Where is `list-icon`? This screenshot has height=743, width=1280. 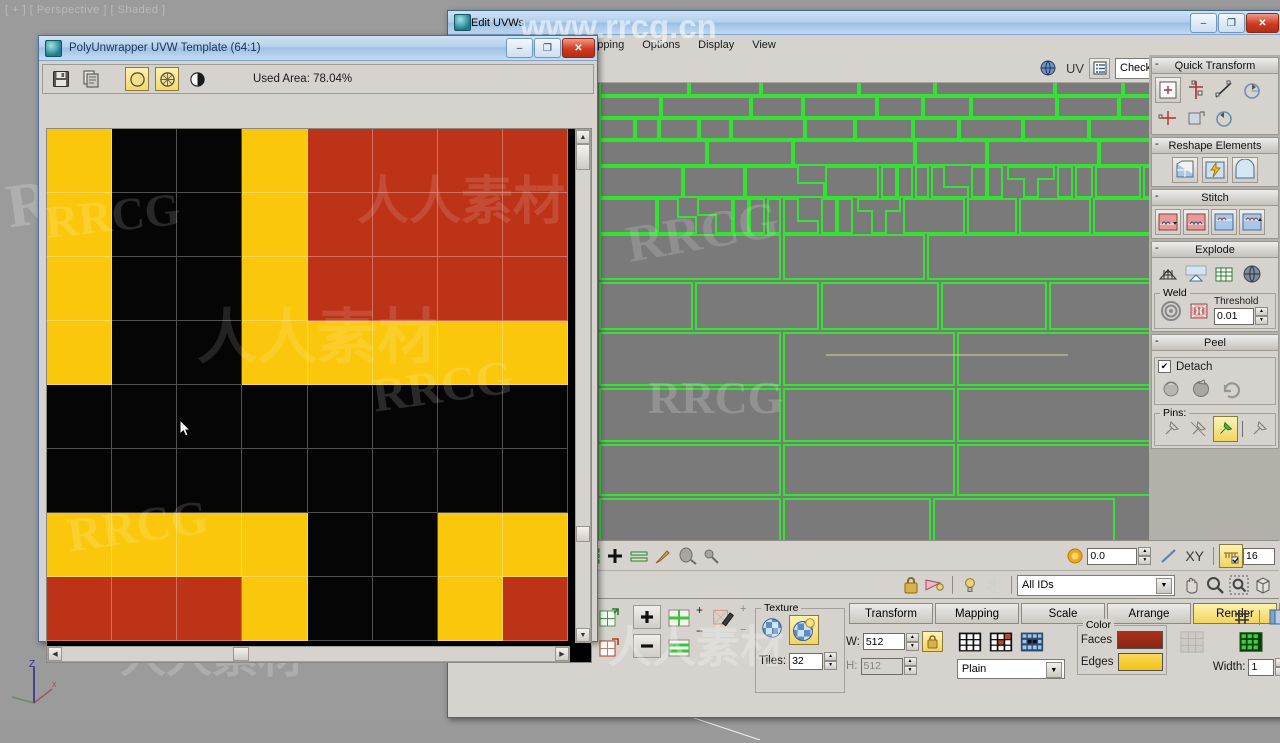 list-icon is located at coordinates (1099, 68).